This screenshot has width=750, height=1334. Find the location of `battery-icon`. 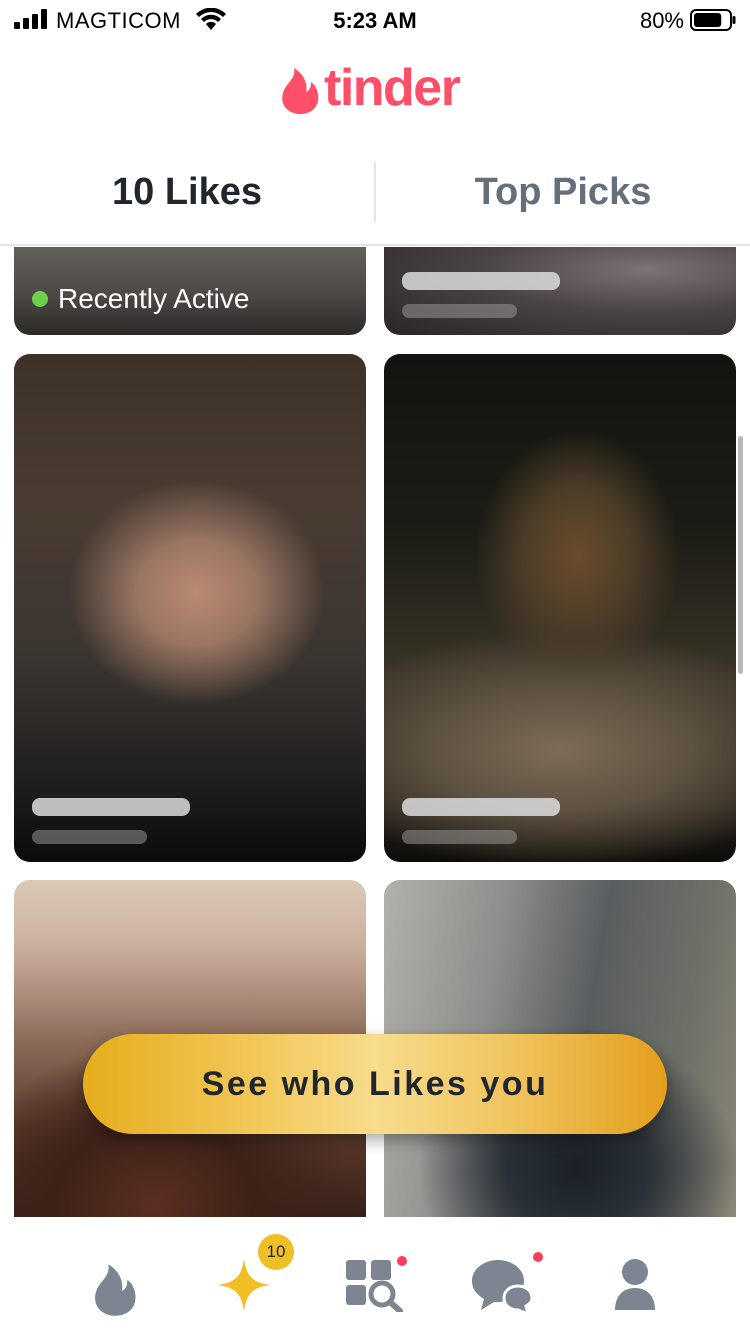

battery-icon is located at coordinates (713, 20).